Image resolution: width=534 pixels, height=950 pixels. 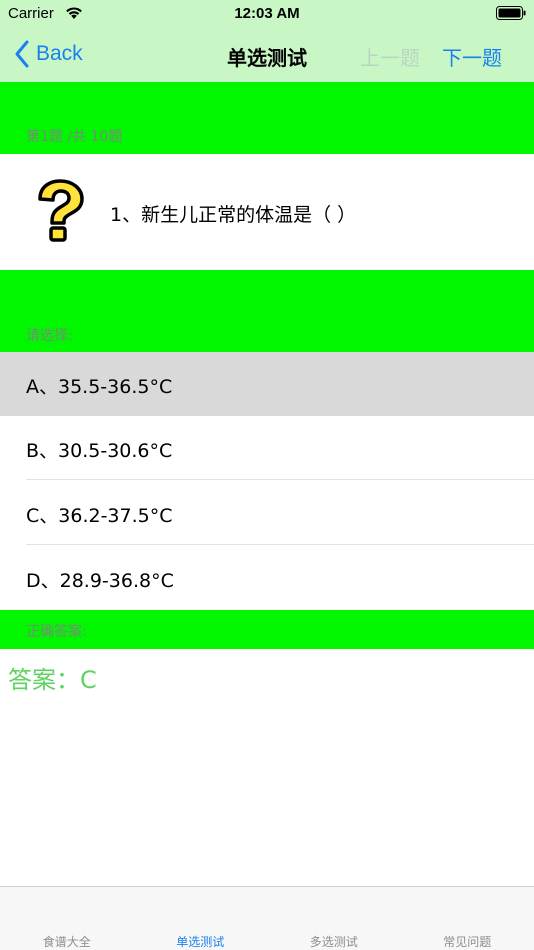 What do you see at coordinates (99, 516) in the screenshot?
I see `option-label: C、36.2-37.5°C` at bounding box center [99, 516].